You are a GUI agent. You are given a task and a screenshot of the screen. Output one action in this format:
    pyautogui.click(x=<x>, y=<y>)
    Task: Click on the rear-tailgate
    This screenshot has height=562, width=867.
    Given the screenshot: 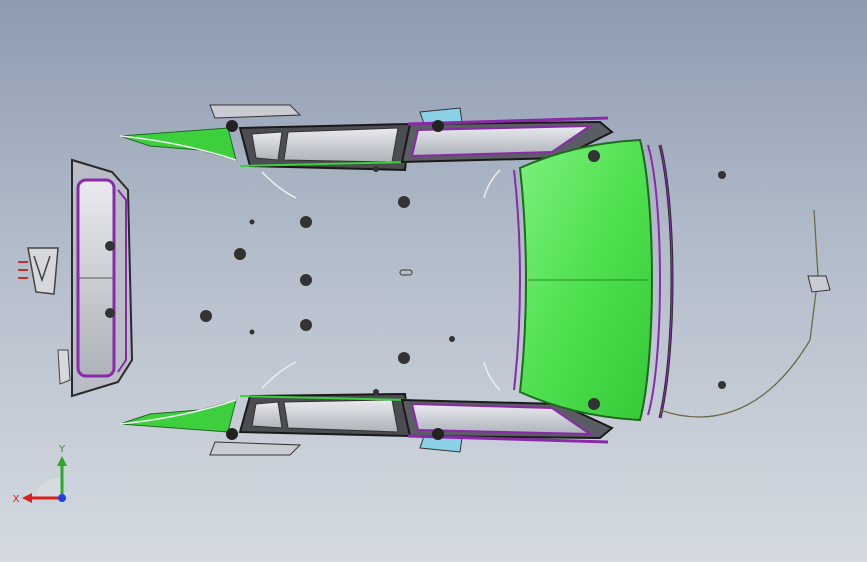 What is the action you would take?
    pyautogui.click(x=76, y=278)
    